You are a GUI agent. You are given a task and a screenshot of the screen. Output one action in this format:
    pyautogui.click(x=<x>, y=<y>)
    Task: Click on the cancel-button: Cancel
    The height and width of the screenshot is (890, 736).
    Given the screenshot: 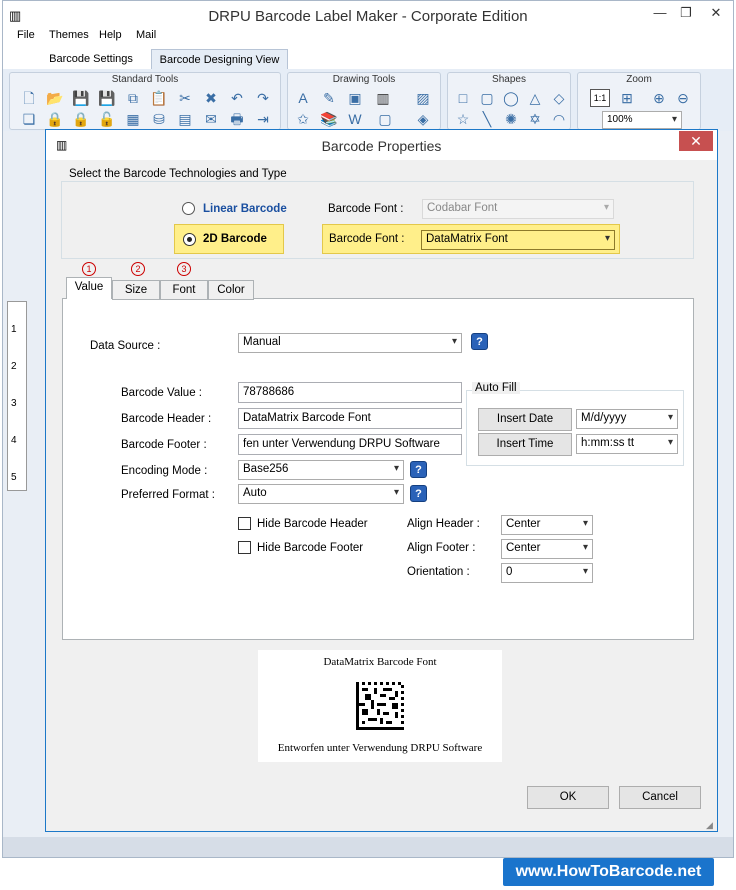 What is the action you would take?
    pyautogui.click(x=660, y=797)
    